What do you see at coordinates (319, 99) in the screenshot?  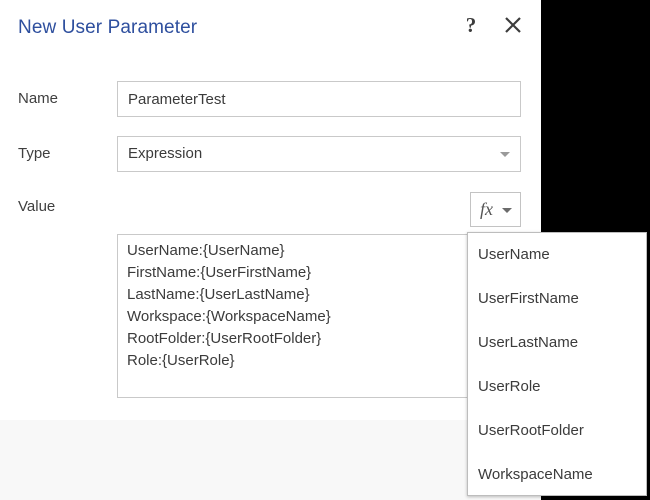 I see `name-input` at bounding box center [319, 99].